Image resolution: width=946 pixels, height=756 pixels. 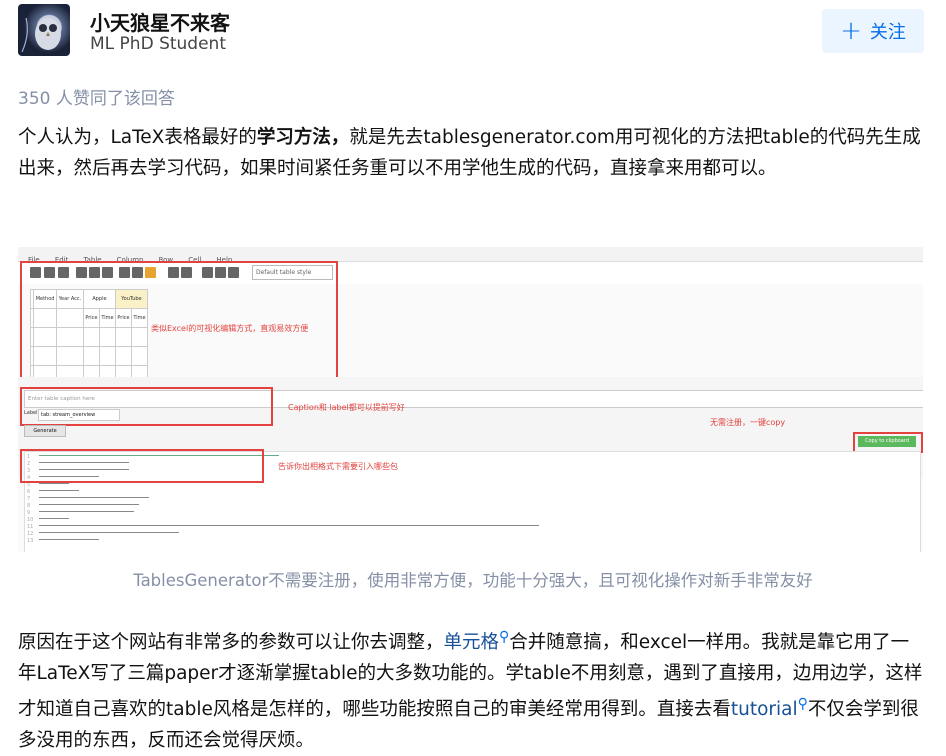 What do you see at coordinates (158, 44) in the screenshot?
I see `author-bio: ML PhD Student` at bounding box center [158, 44].